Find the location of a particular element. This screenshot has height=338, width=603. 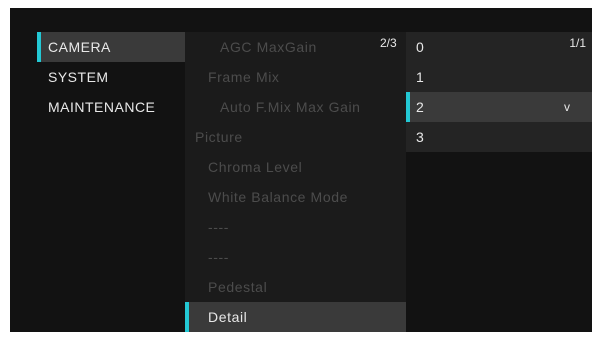

option-item-3: 3 is located at coordinates (499, 137).